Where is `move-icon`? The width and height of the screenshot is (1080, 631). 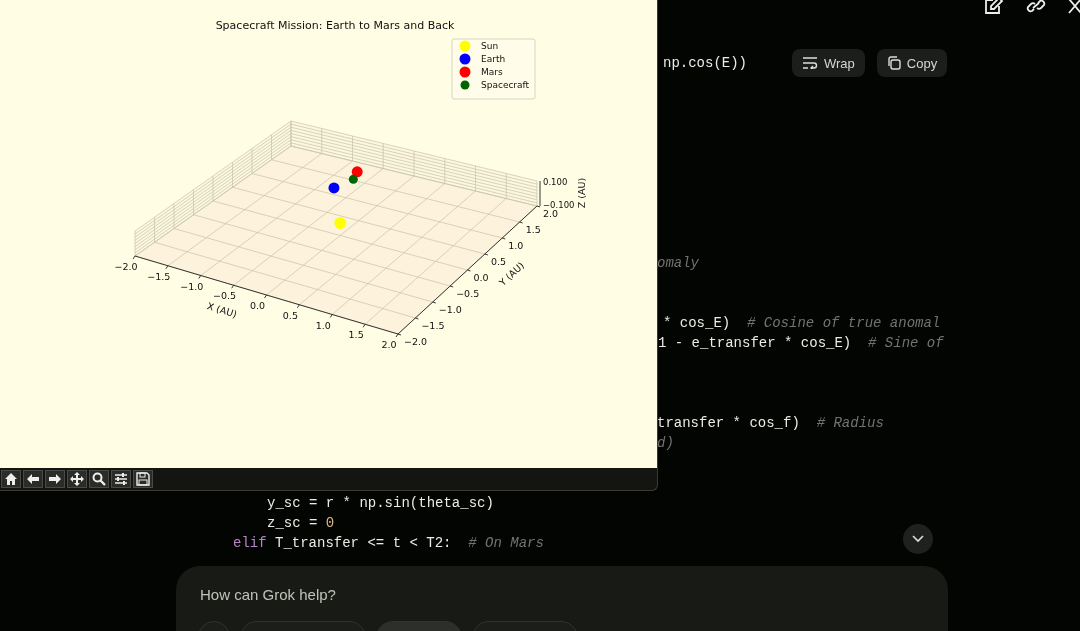 move-icon is located at coordinates (77, 479).